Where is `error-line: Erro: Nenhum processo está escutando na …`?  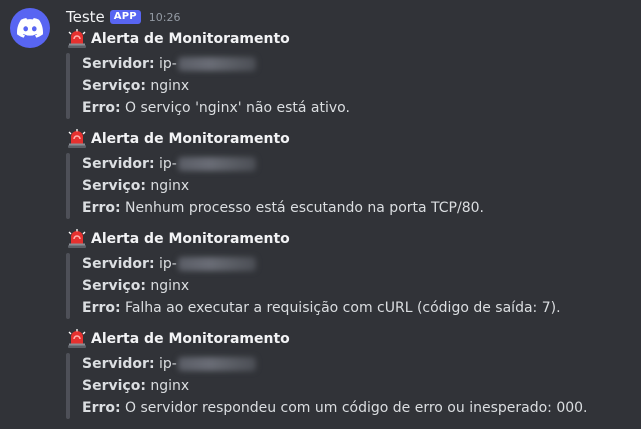
error-line: Erro: Nenhum processo está escutando na … is located at coordinates (283, 208).